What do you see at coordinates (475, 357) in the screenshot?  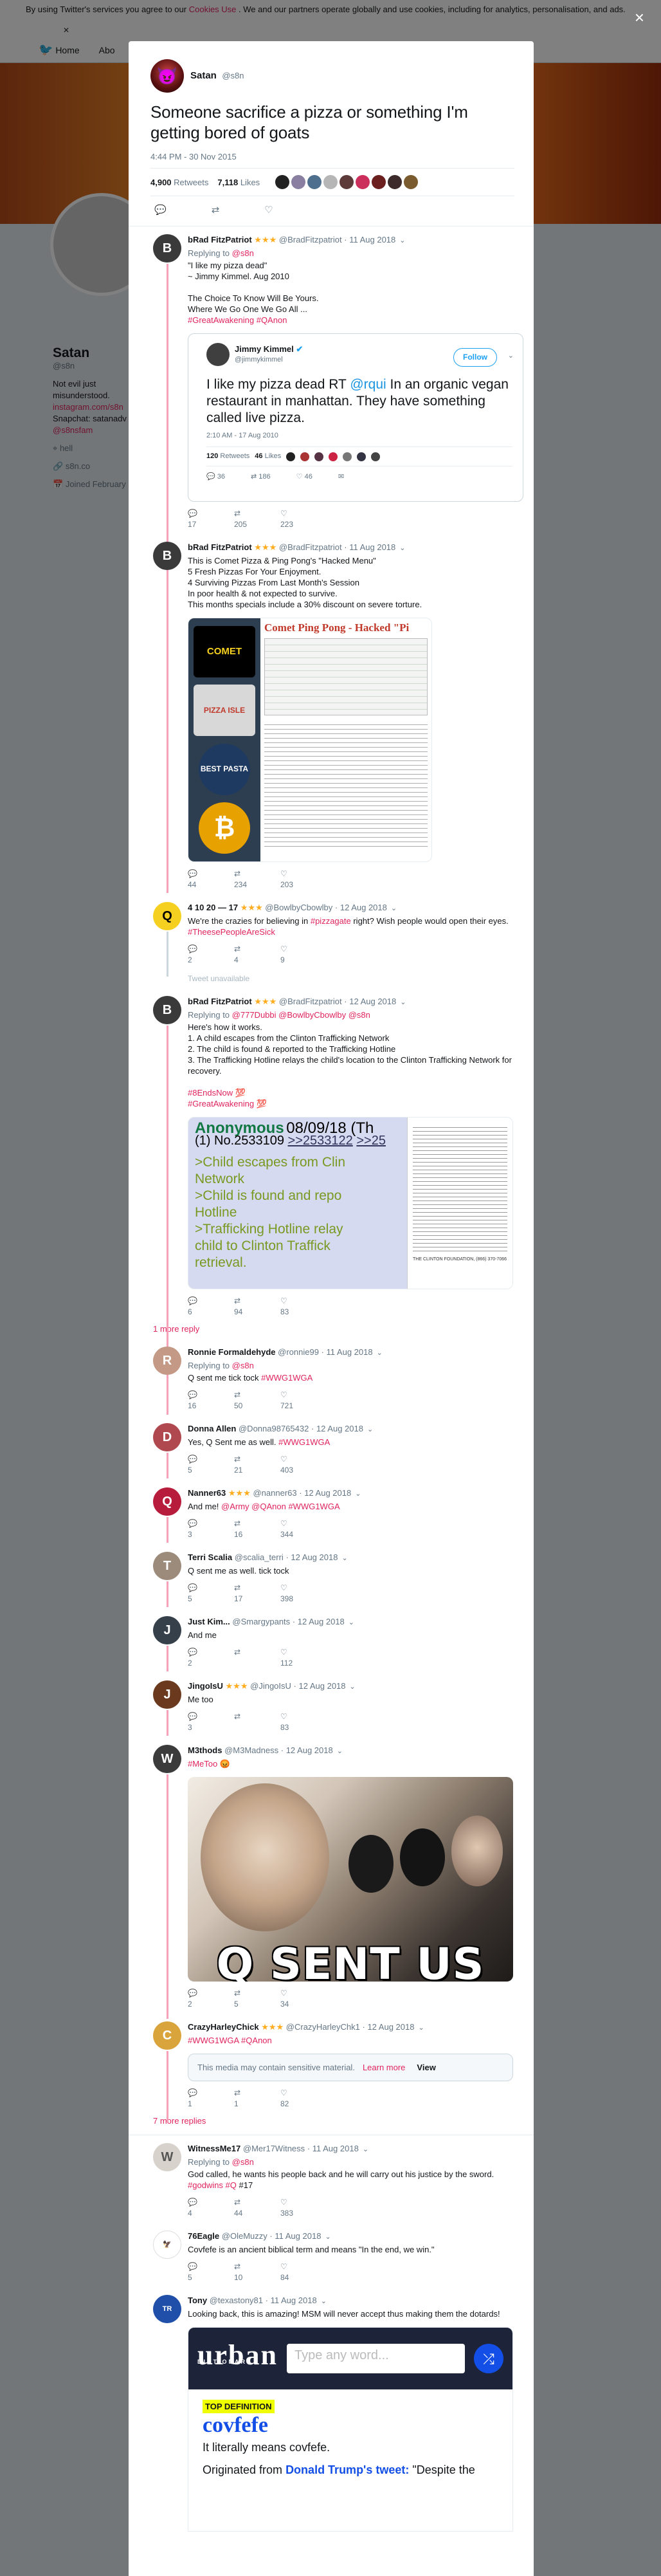 I see `follow-button: Follow` at bounding box center [475, 357].